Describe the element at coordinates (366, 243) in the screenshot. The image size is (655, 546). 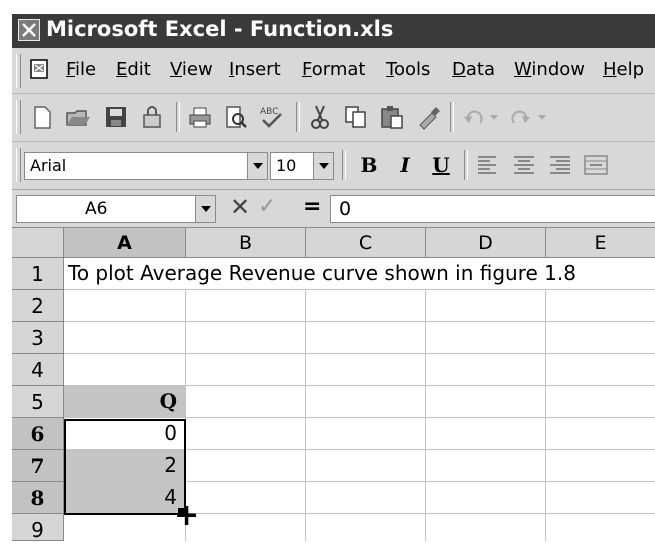
I see `column-header-c: C` at that location.